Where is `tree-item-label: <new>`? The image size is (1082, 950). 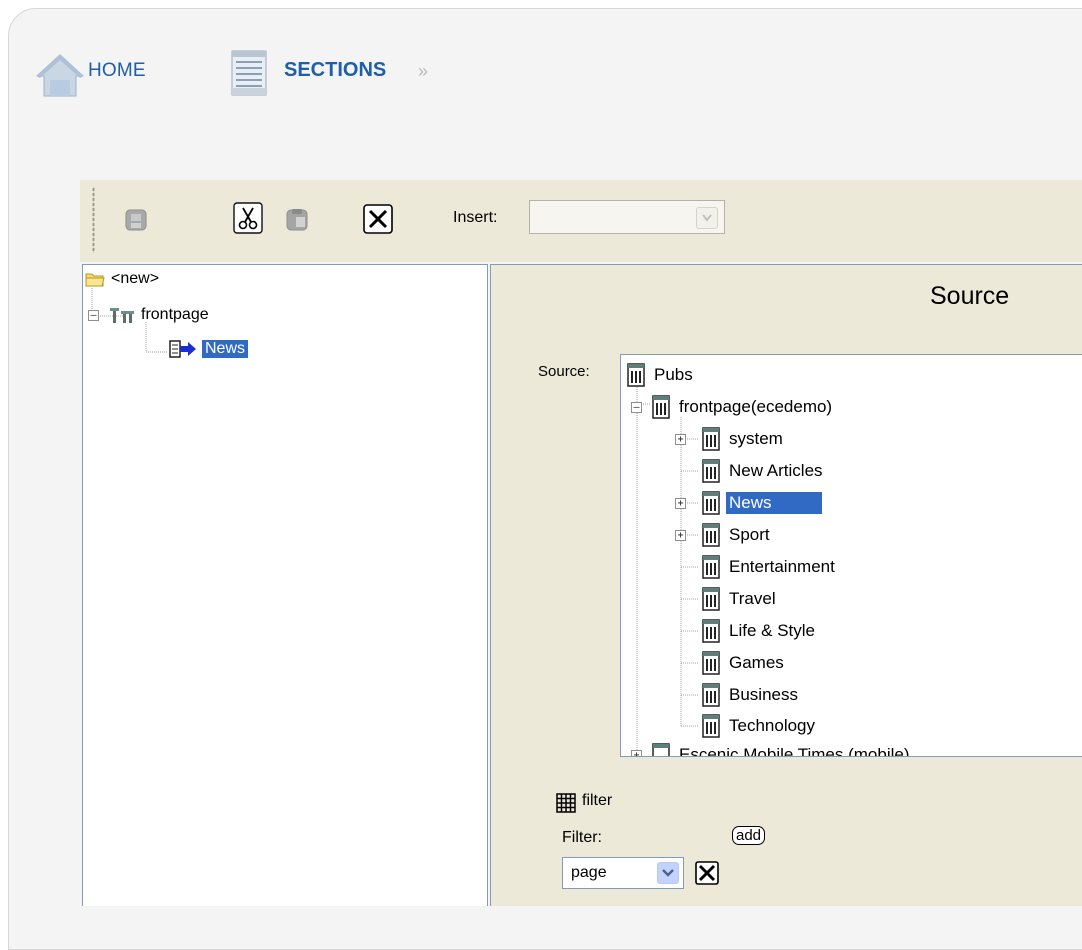
tree-item-label: <new> is located at coordinates (135, 278).